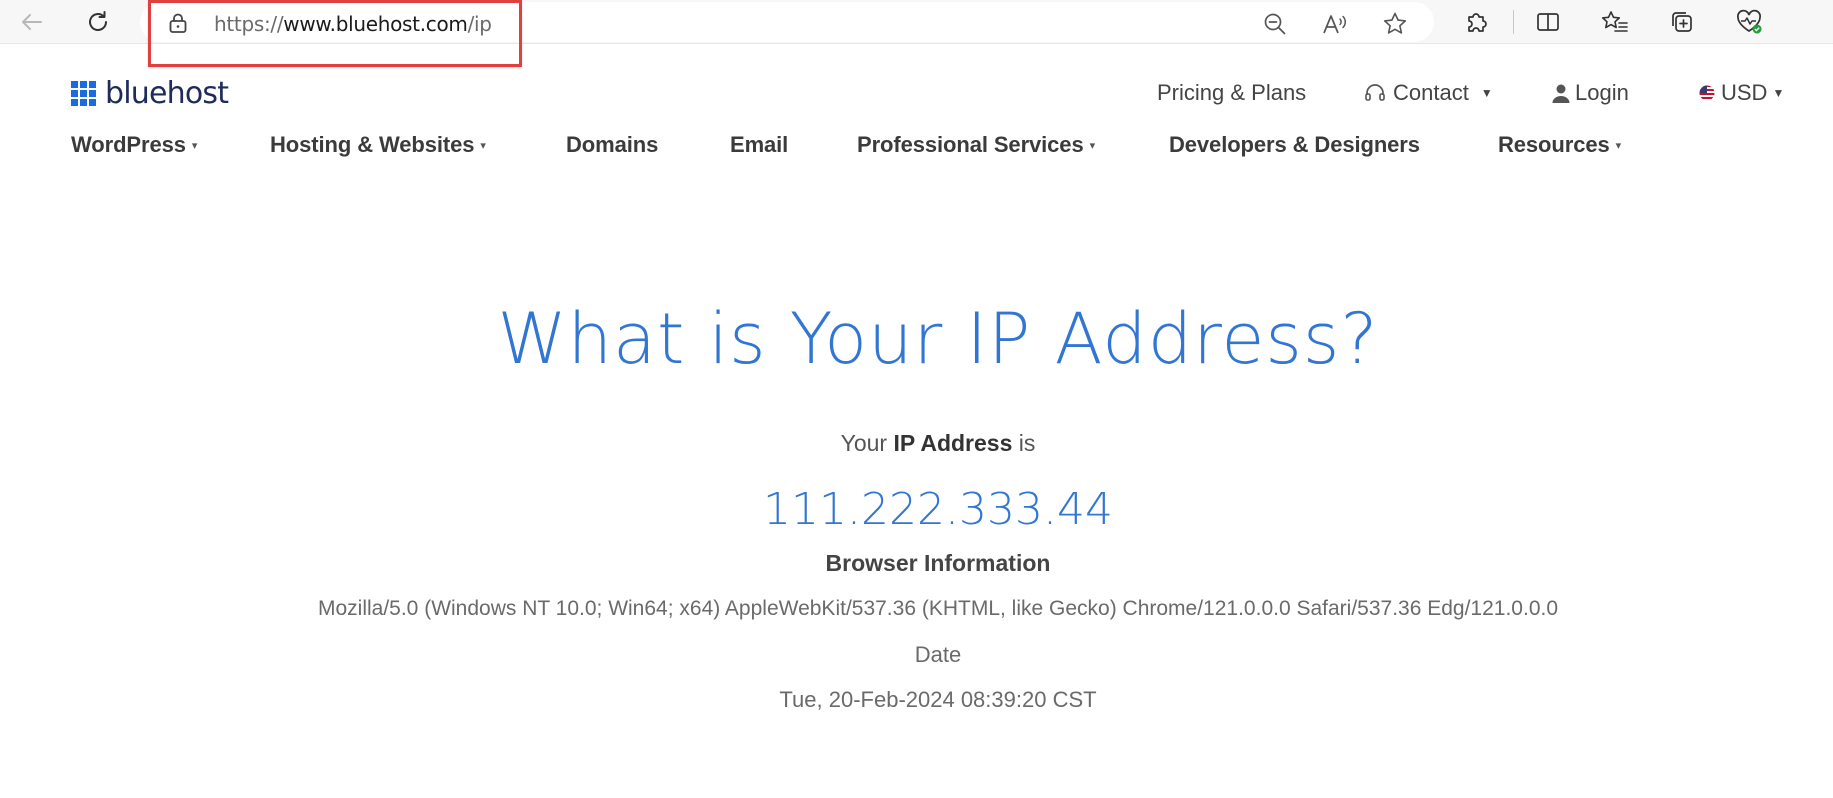  I want to click on nav-item-email: Email, so click(759, 145).